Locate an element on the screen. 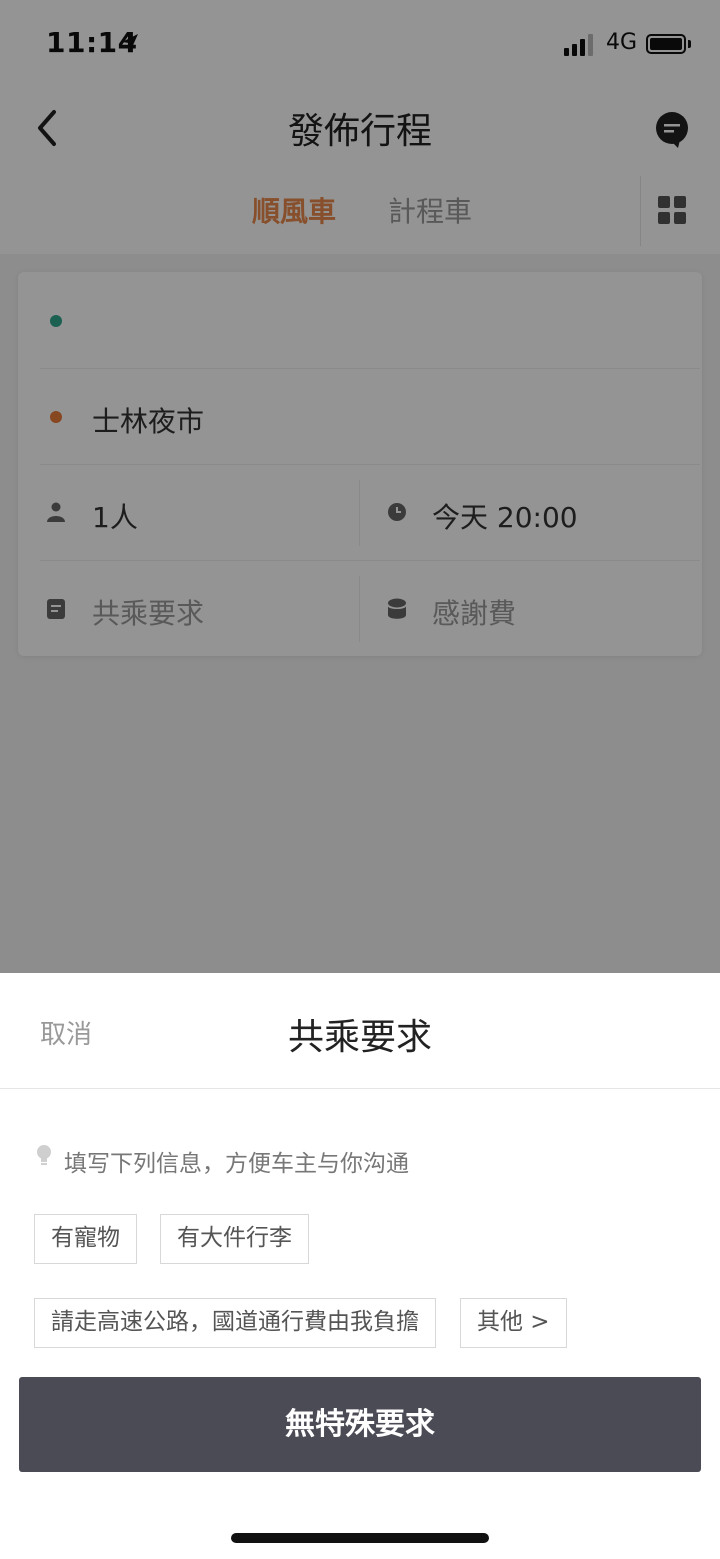  sheet-title: 共乘要求 is located at coordinates (359, 1037).